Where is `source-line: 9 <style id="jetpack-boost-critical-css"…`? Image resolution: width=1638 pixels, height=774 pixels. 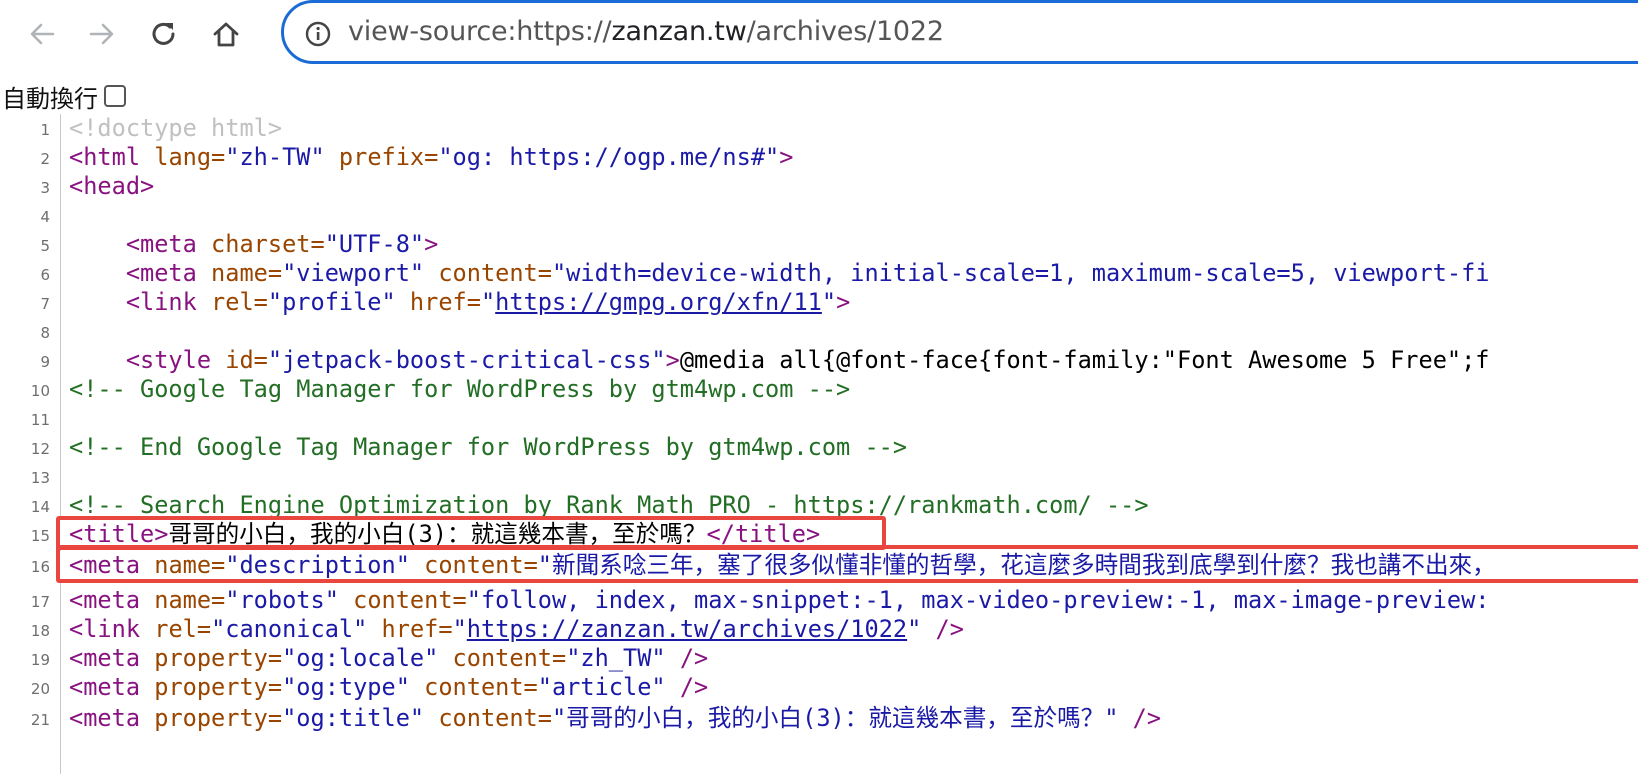
source-line: 9 <style id="jetpack-boost-critical-css"… is located at coordinates (819, 360).